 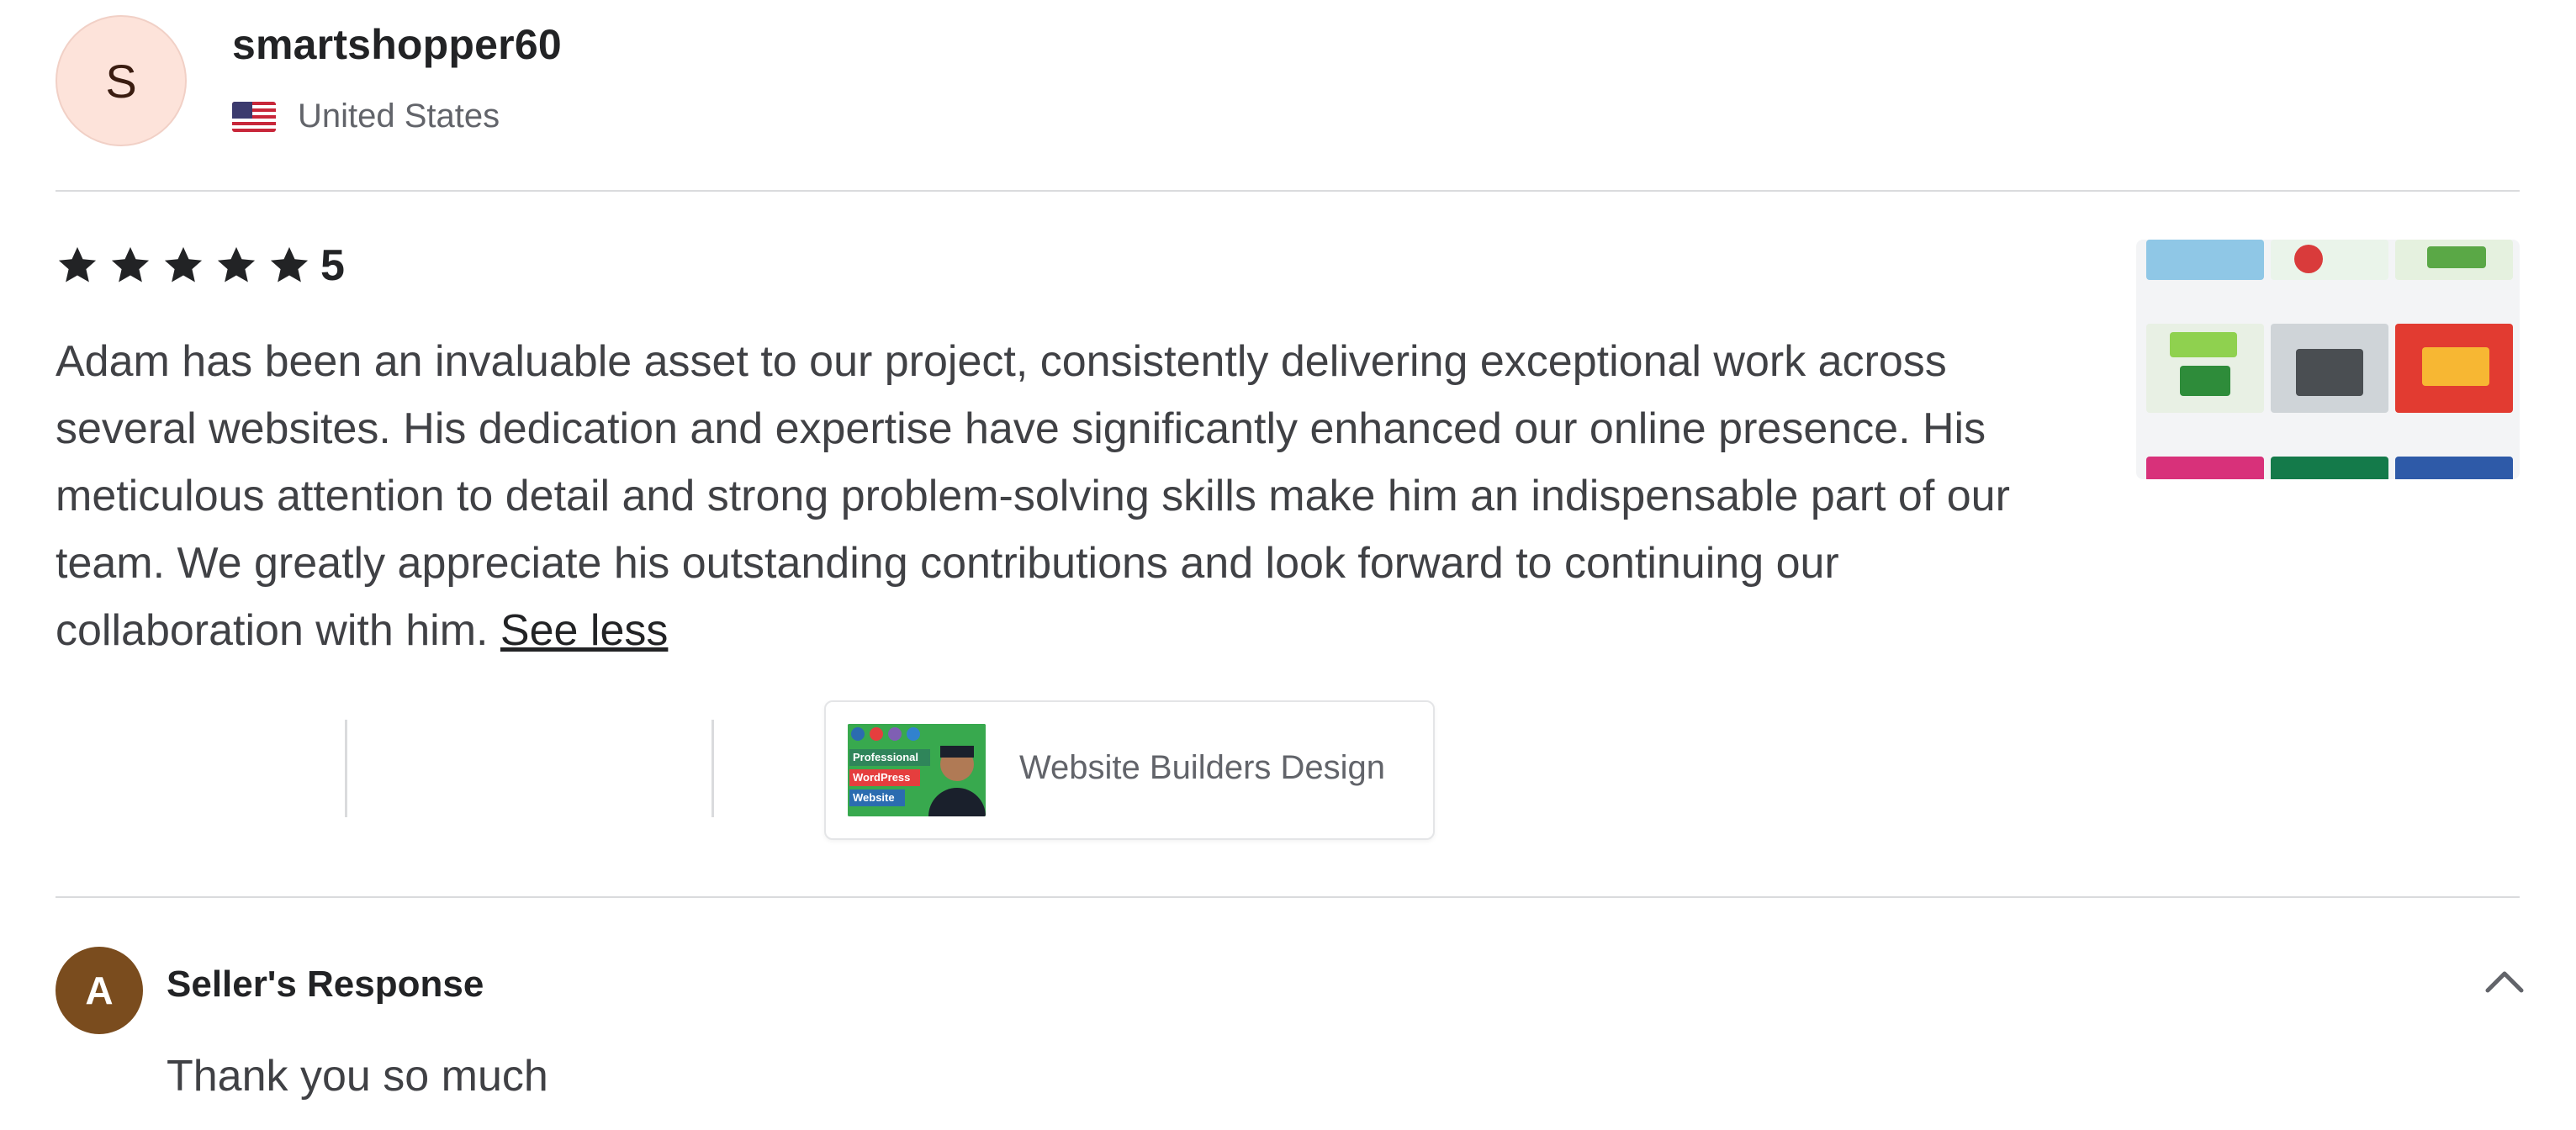 What do you see at coordinates (885, 757) in the screenshot?
I see `gig-thumb-text: Professional` at bounding box center [885, 757].